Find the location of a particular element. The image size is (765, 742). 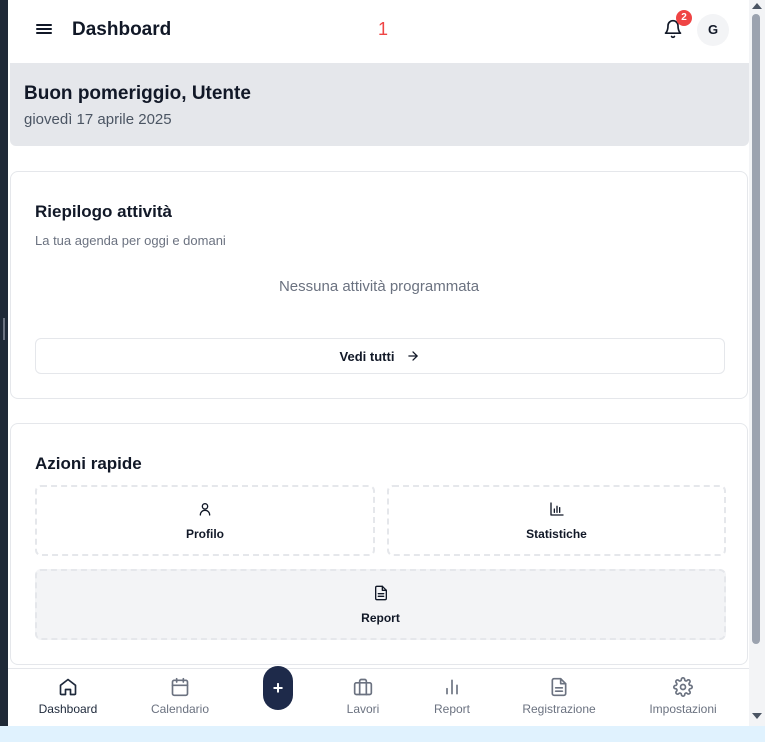

quick-action-stats: Statistiche is located at coordinates (556, 520).